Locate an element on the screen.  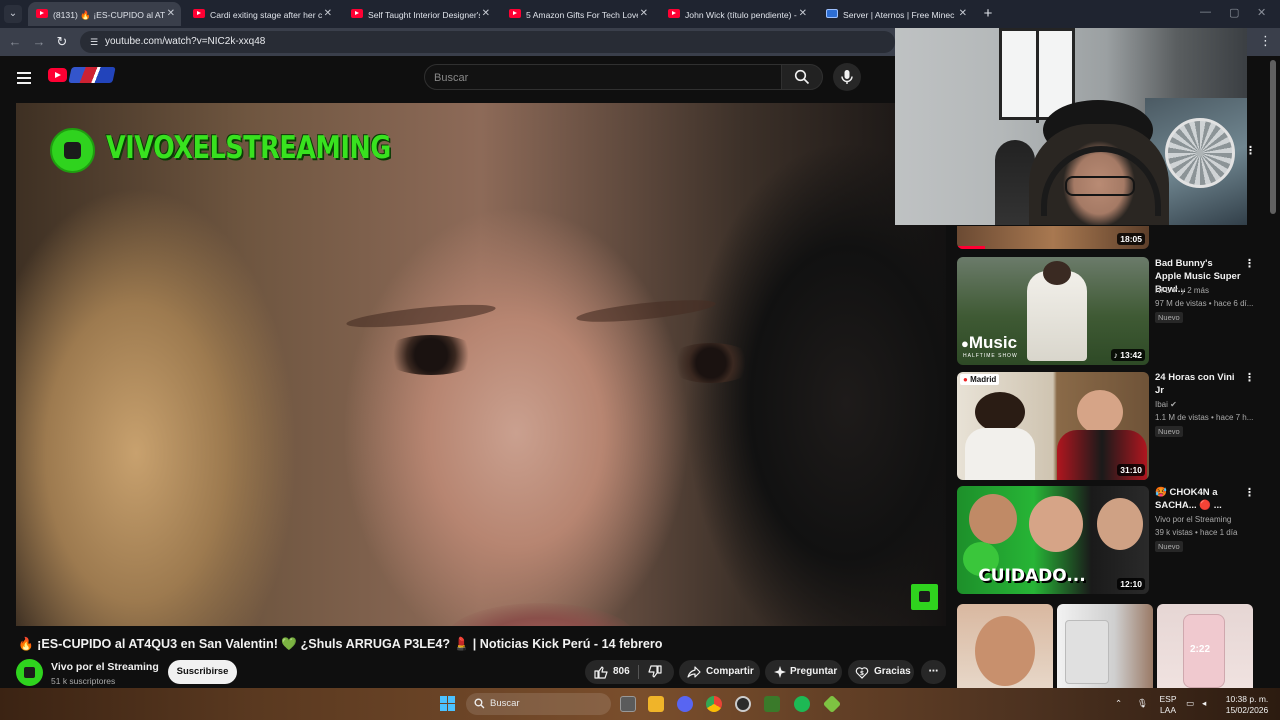
share-label: Compartir is located at coordinates (730, 671).